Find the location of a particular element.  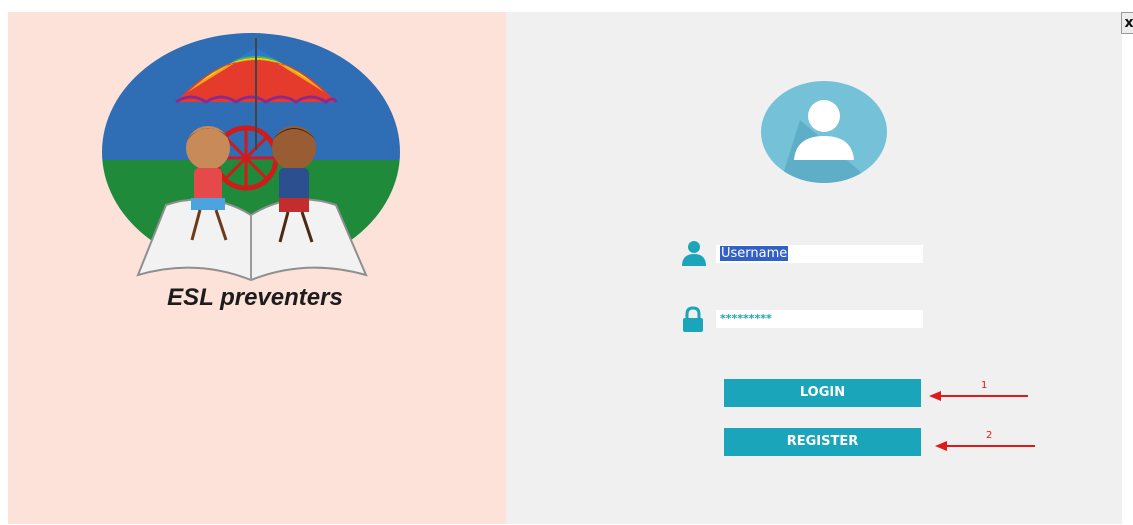

annotation-marker-1: 1 is located at coordinates (984, 385).